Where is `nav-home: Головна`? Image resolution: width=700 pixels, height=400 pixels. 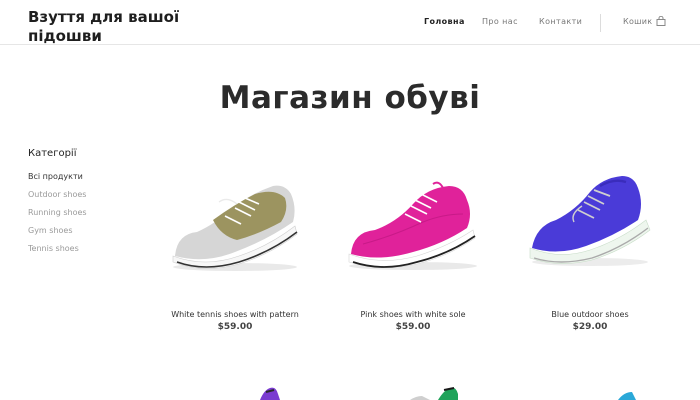
nav-home: Головна is located at coordinates (444, 21).